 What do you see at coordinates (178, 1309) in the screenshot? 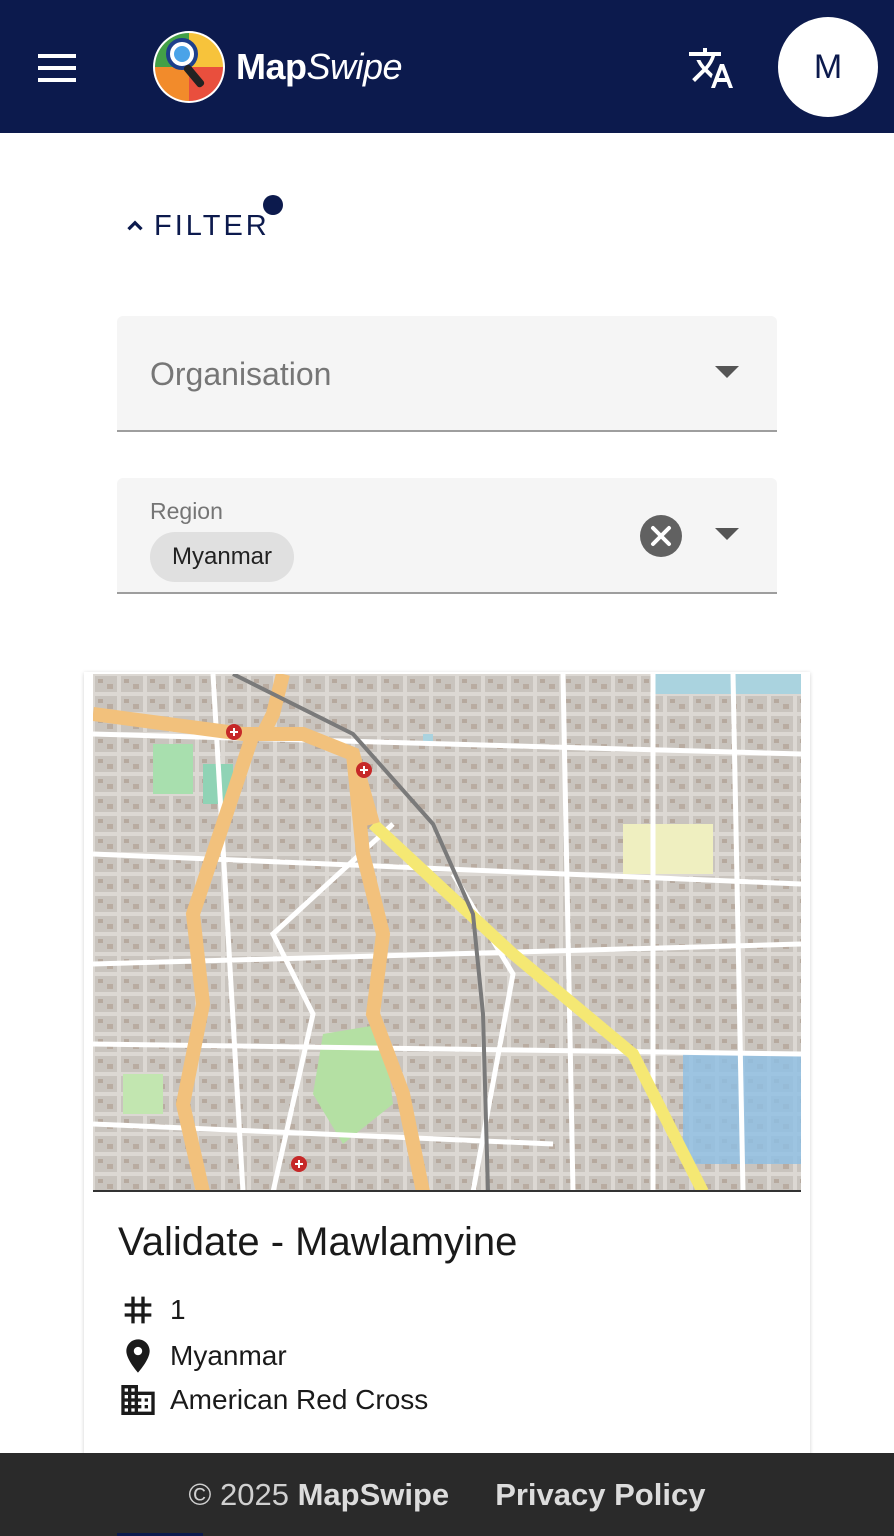
I see `project-number: 1` at bounding box center [178, 1309].